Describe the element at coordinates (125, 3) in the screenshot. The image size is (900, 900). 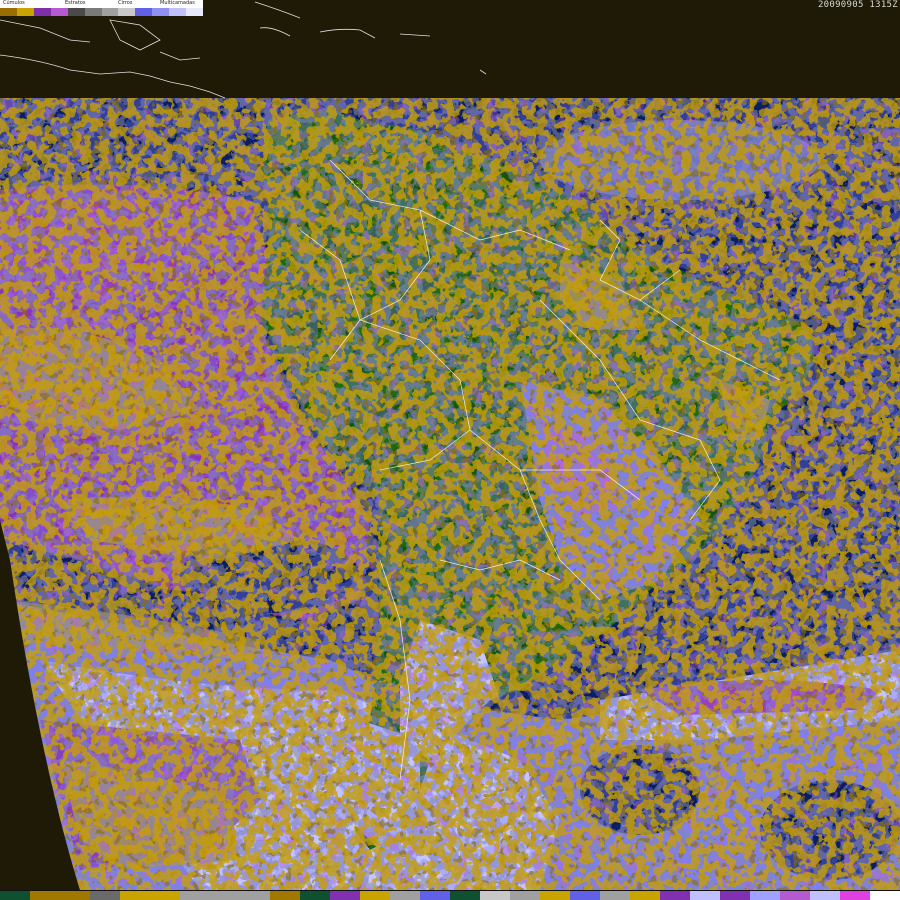
I see `legend-label-cirrus: Cirros` at that location.